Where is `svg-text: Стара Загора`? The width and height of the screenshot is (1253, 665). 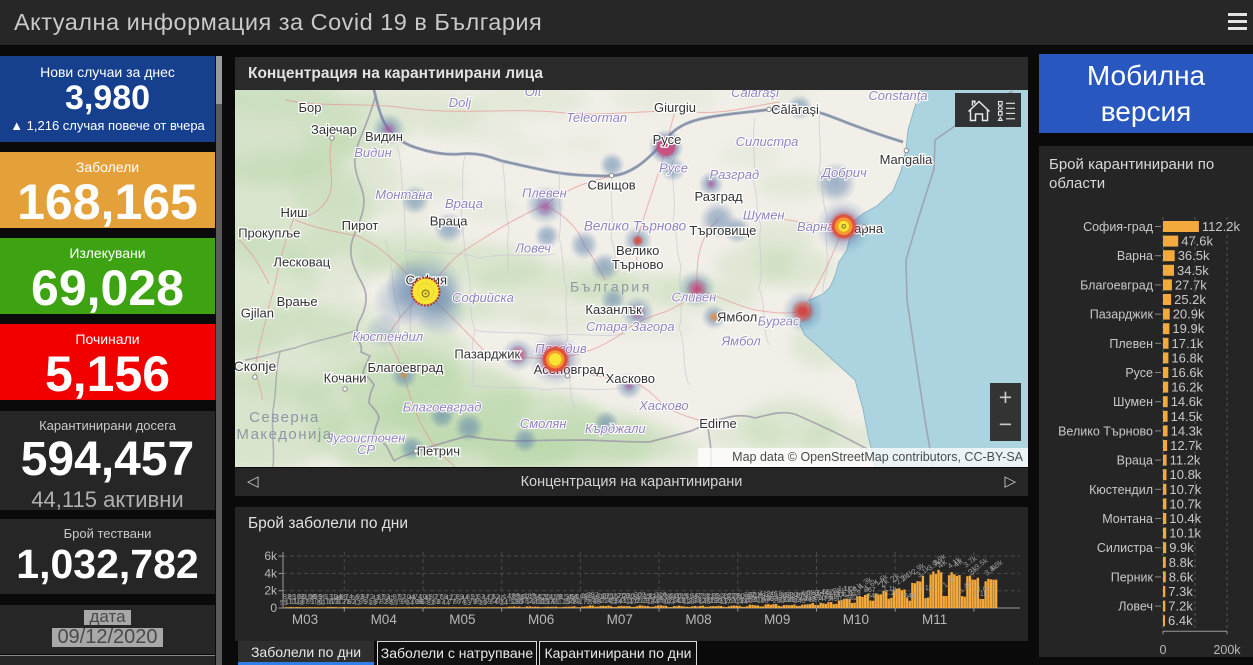 svg-text: Стара Загора is located at coordinates (630, 326).